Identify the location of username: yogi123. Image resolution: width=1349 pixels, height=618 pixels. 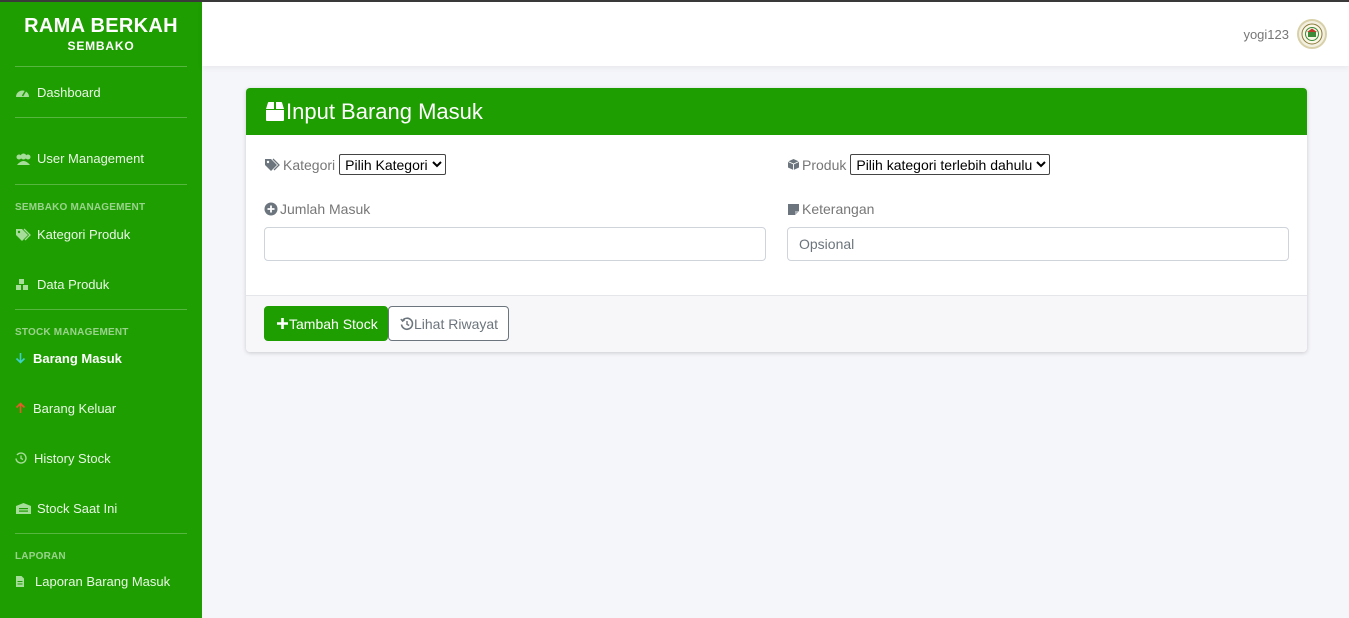
(1266, 34).